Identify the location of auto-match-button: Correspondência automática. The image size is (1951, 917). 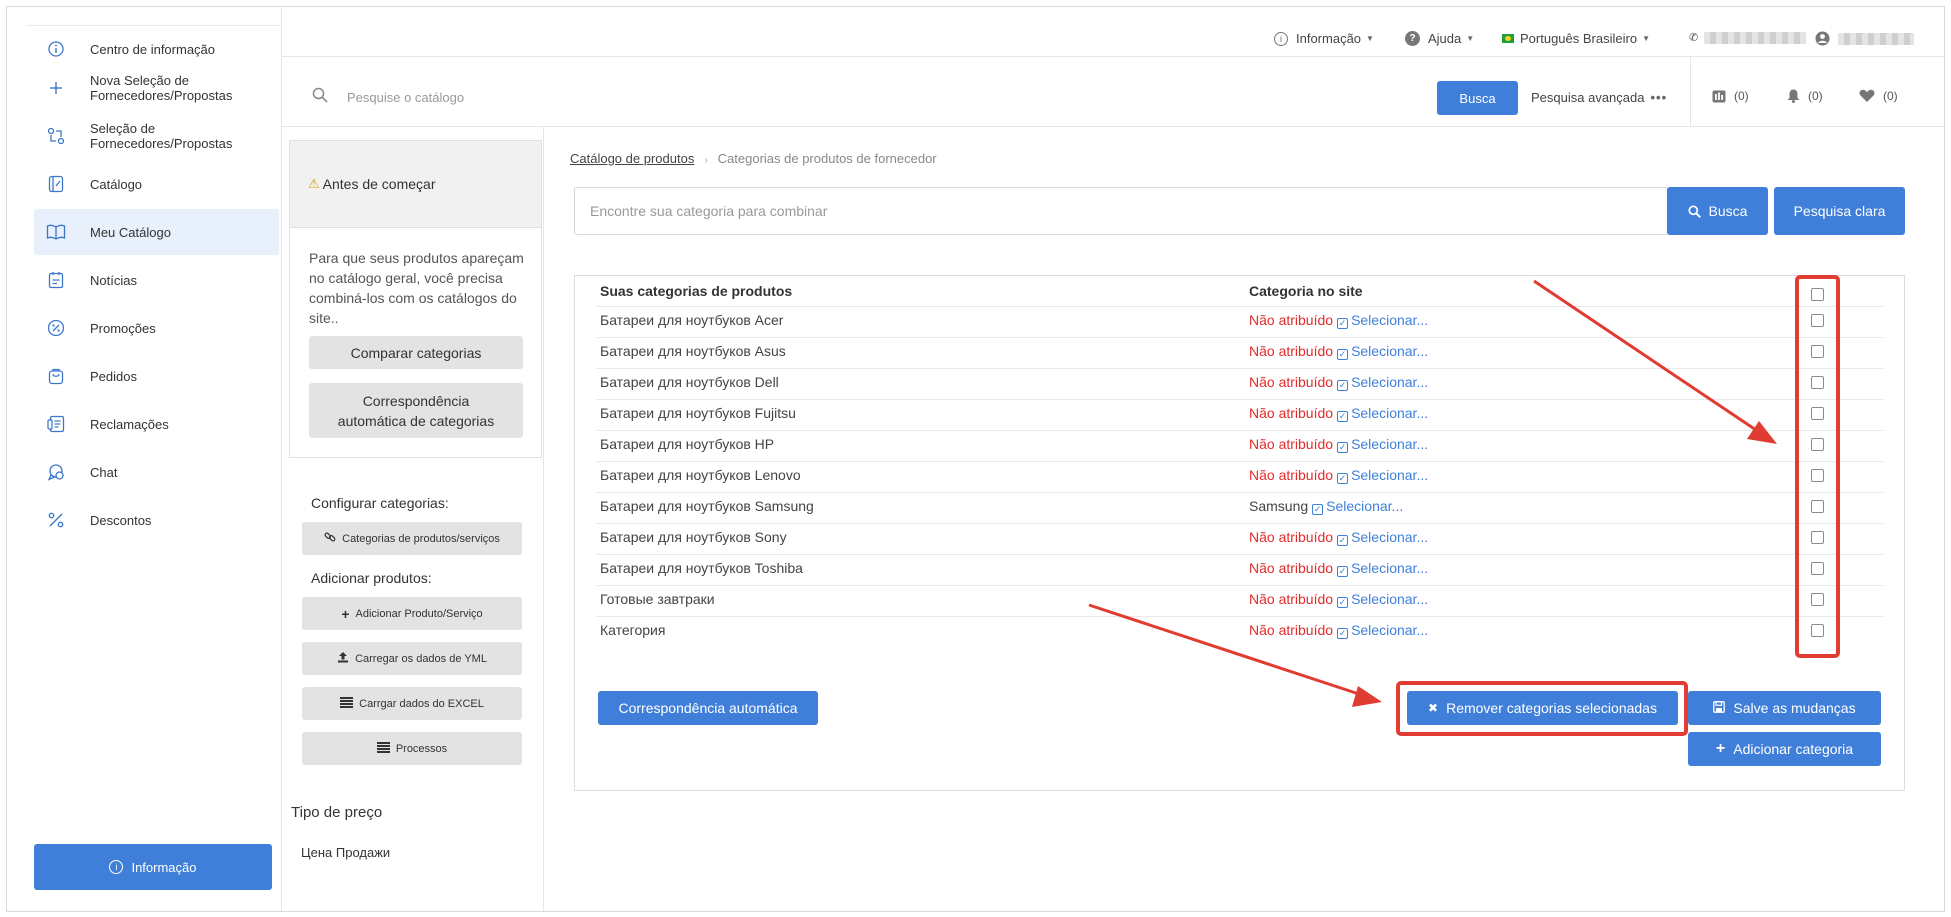
(708, 708).